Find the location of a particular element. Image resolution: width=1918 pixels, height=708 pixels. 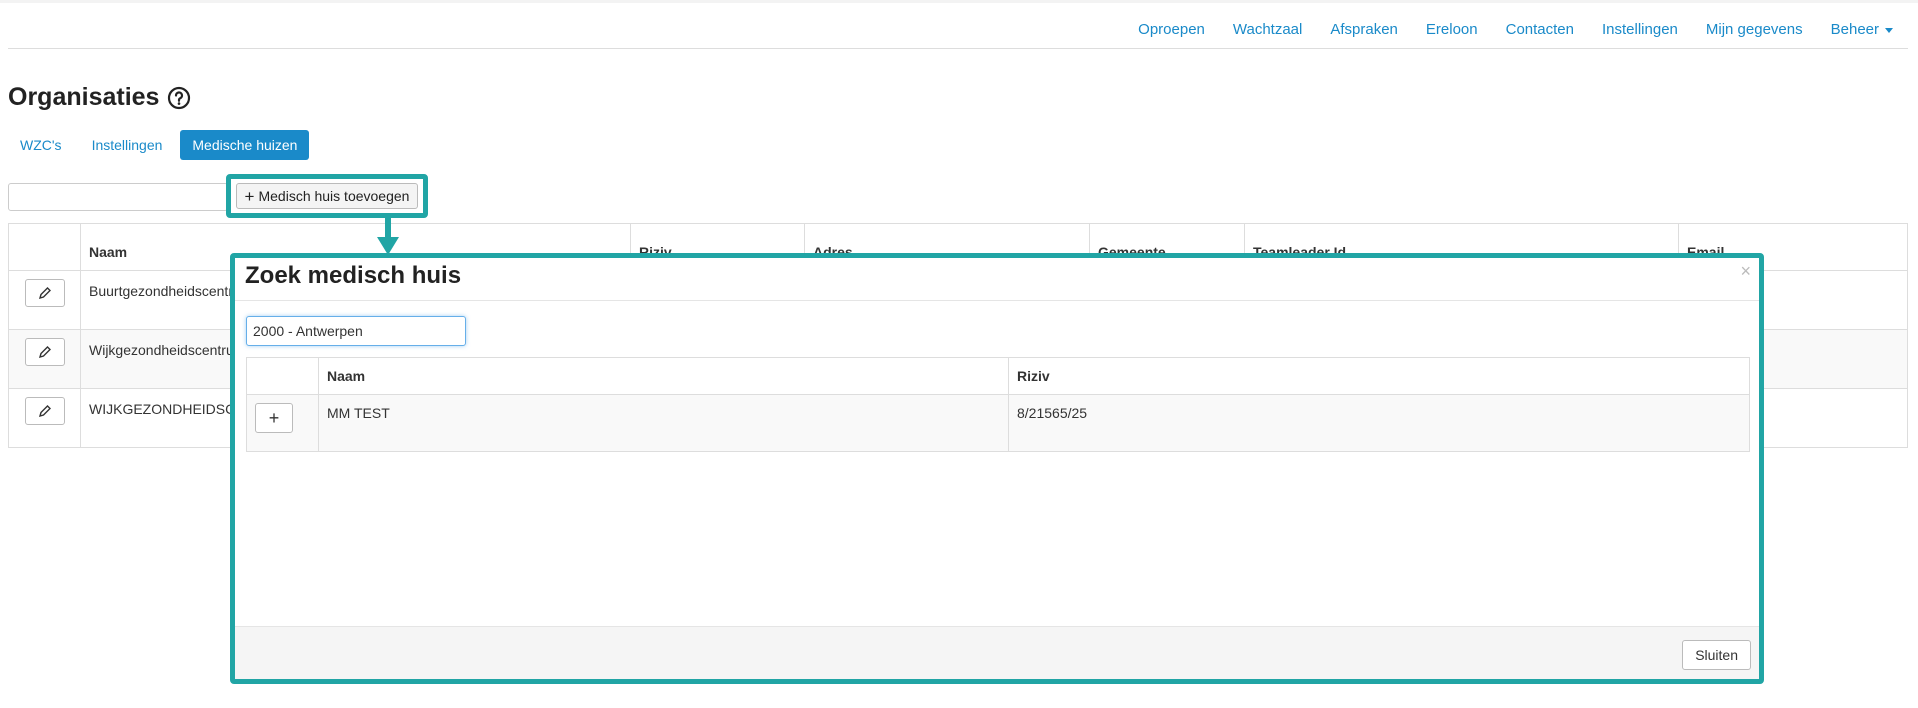

nav-beheer-dropdown: Beheer is located at coordinates (1862, 29).